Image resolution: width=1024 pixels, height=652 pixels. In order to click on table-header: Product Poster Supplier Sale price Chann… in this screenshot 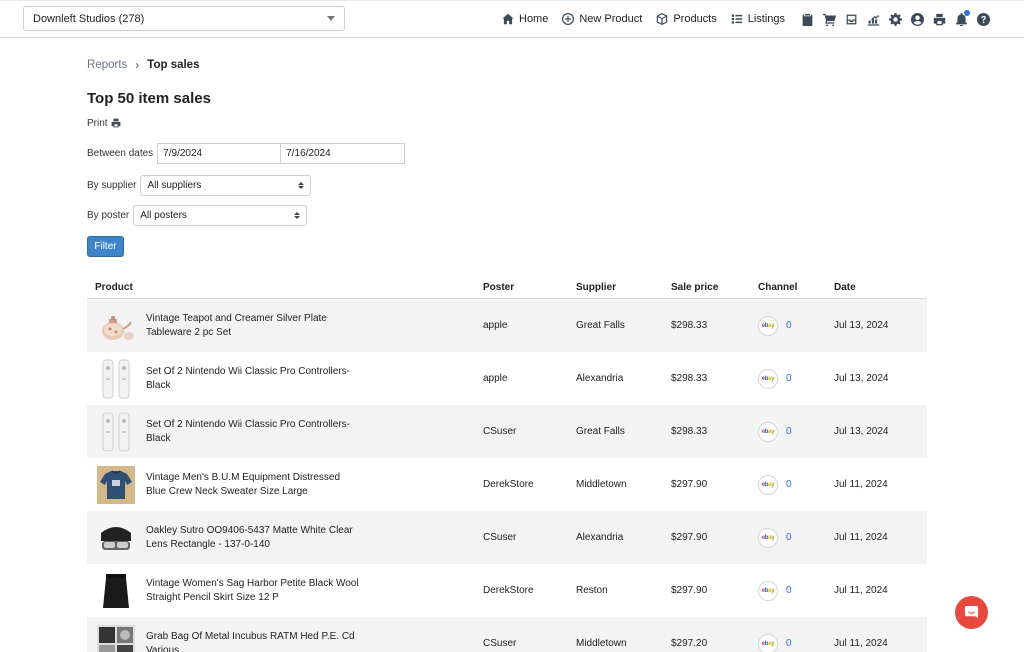, I will do `click(507, 288)`.